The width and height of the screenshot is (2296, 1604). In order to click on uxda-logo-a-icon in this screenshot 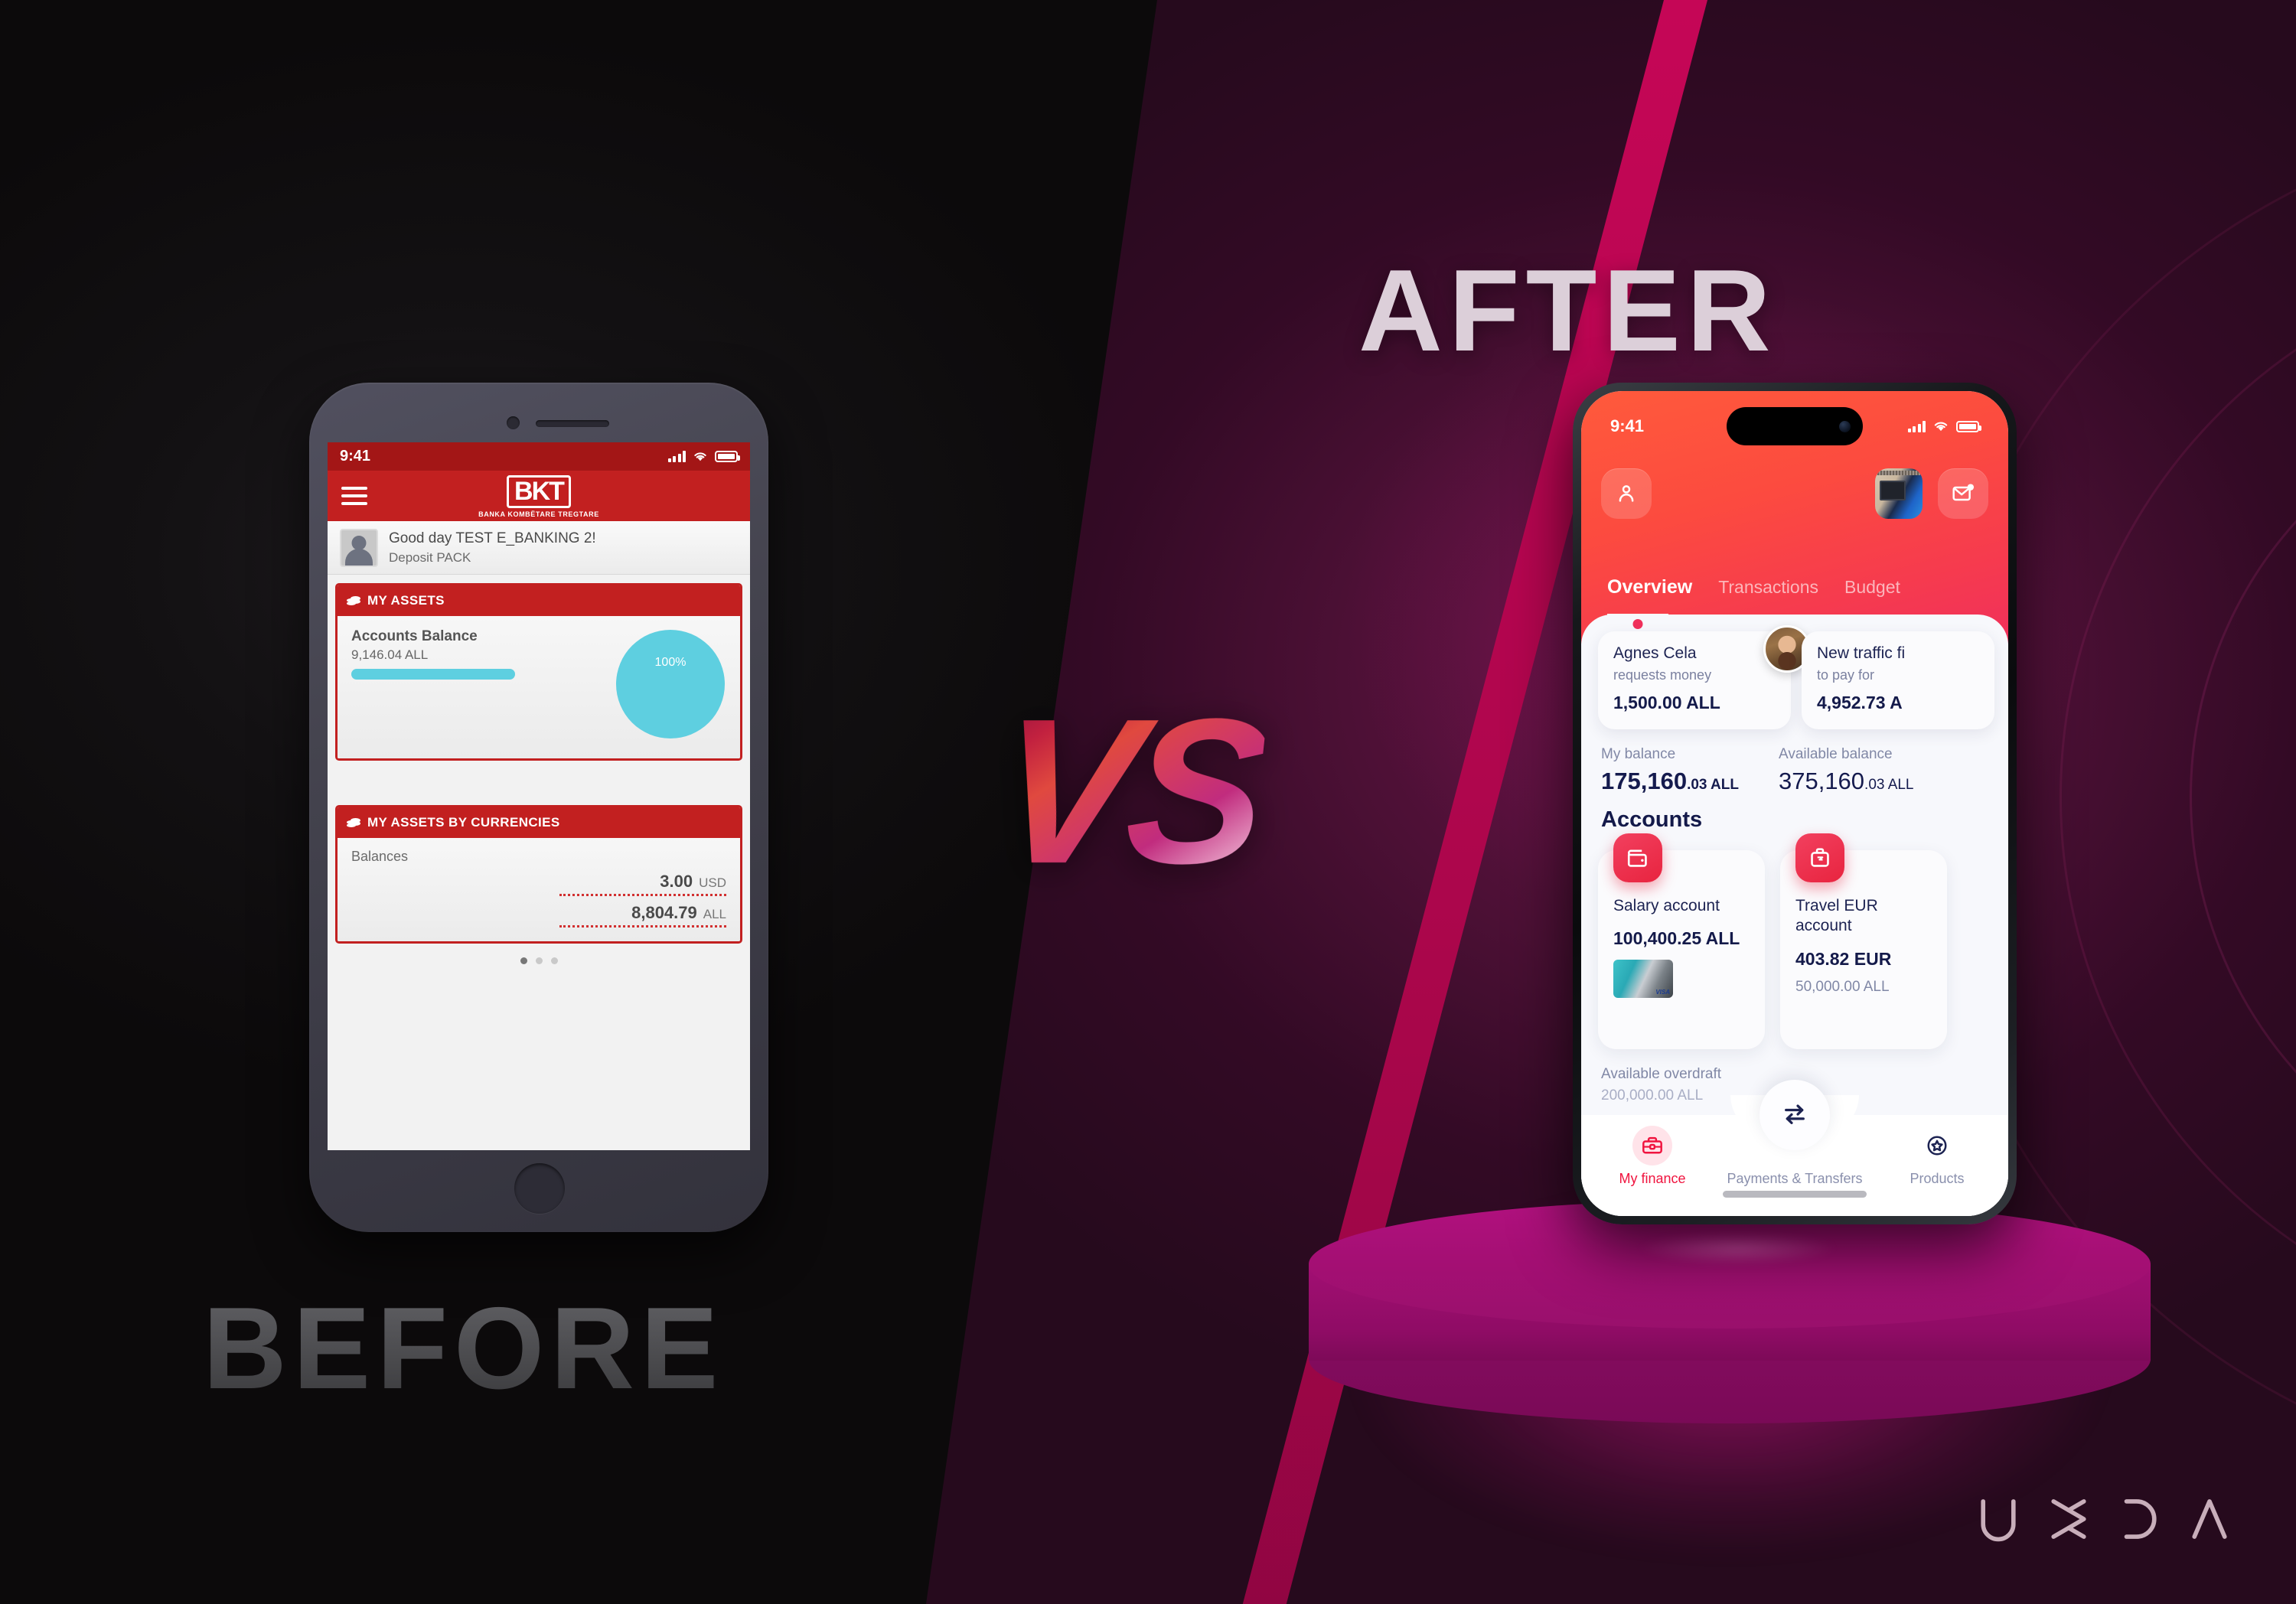, I will do `click(2209, 1519)`.